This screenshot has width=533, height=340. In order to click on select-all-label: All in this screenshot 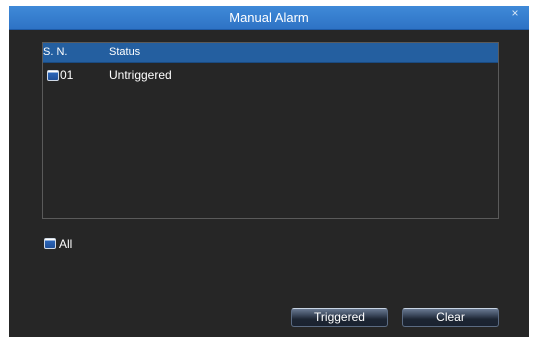, I will do `click(66, 244)`.